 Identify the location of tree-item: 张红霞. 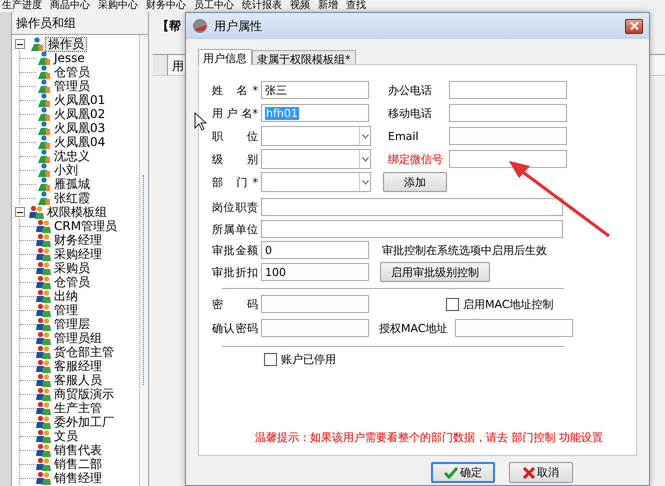
(72, 198).